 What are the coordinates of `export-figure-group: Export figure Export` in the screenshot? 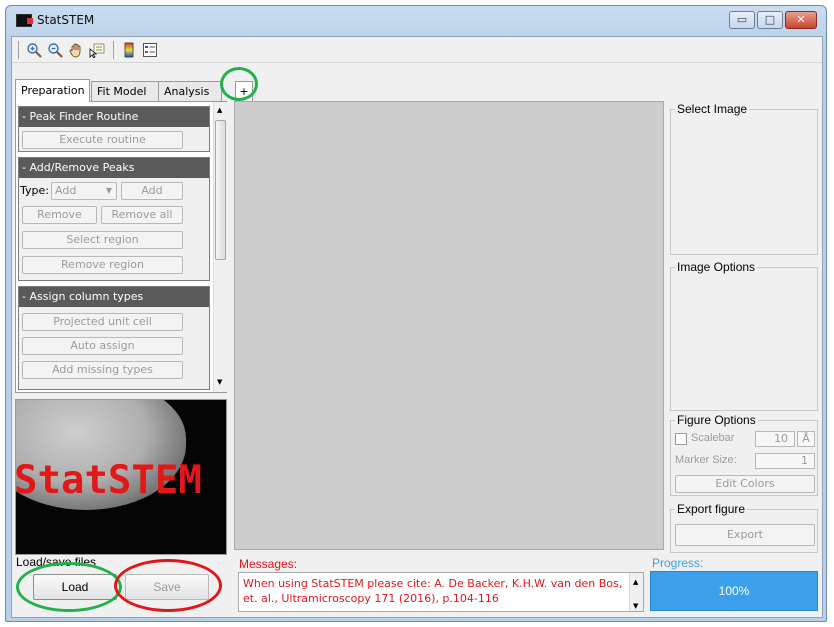 It's located at (744, 527).